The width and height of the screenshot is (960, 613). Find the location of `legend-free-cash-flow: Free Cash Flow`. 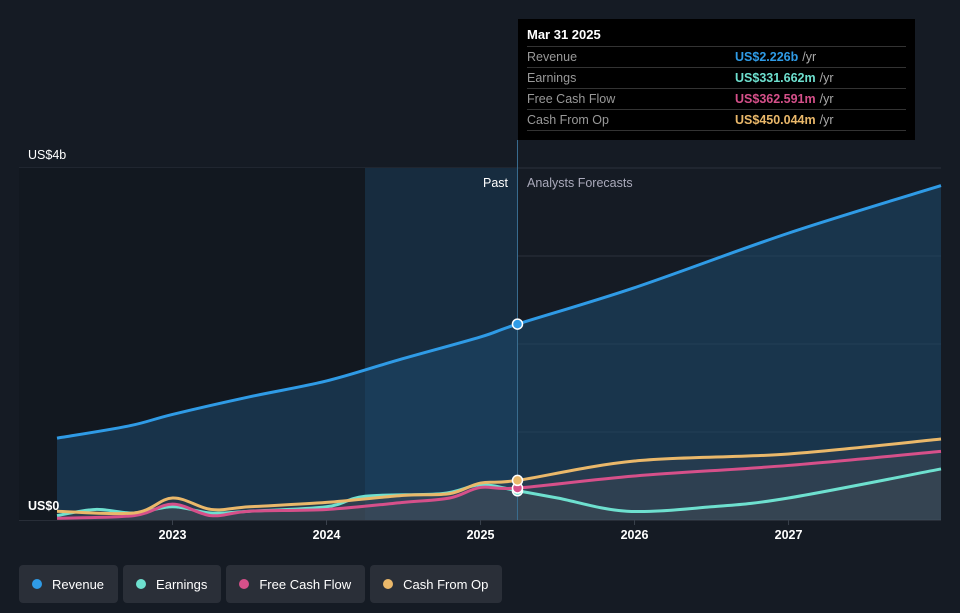

legend-free-cash-flow: Free Cash Flow is located at coordinates (296, 584).